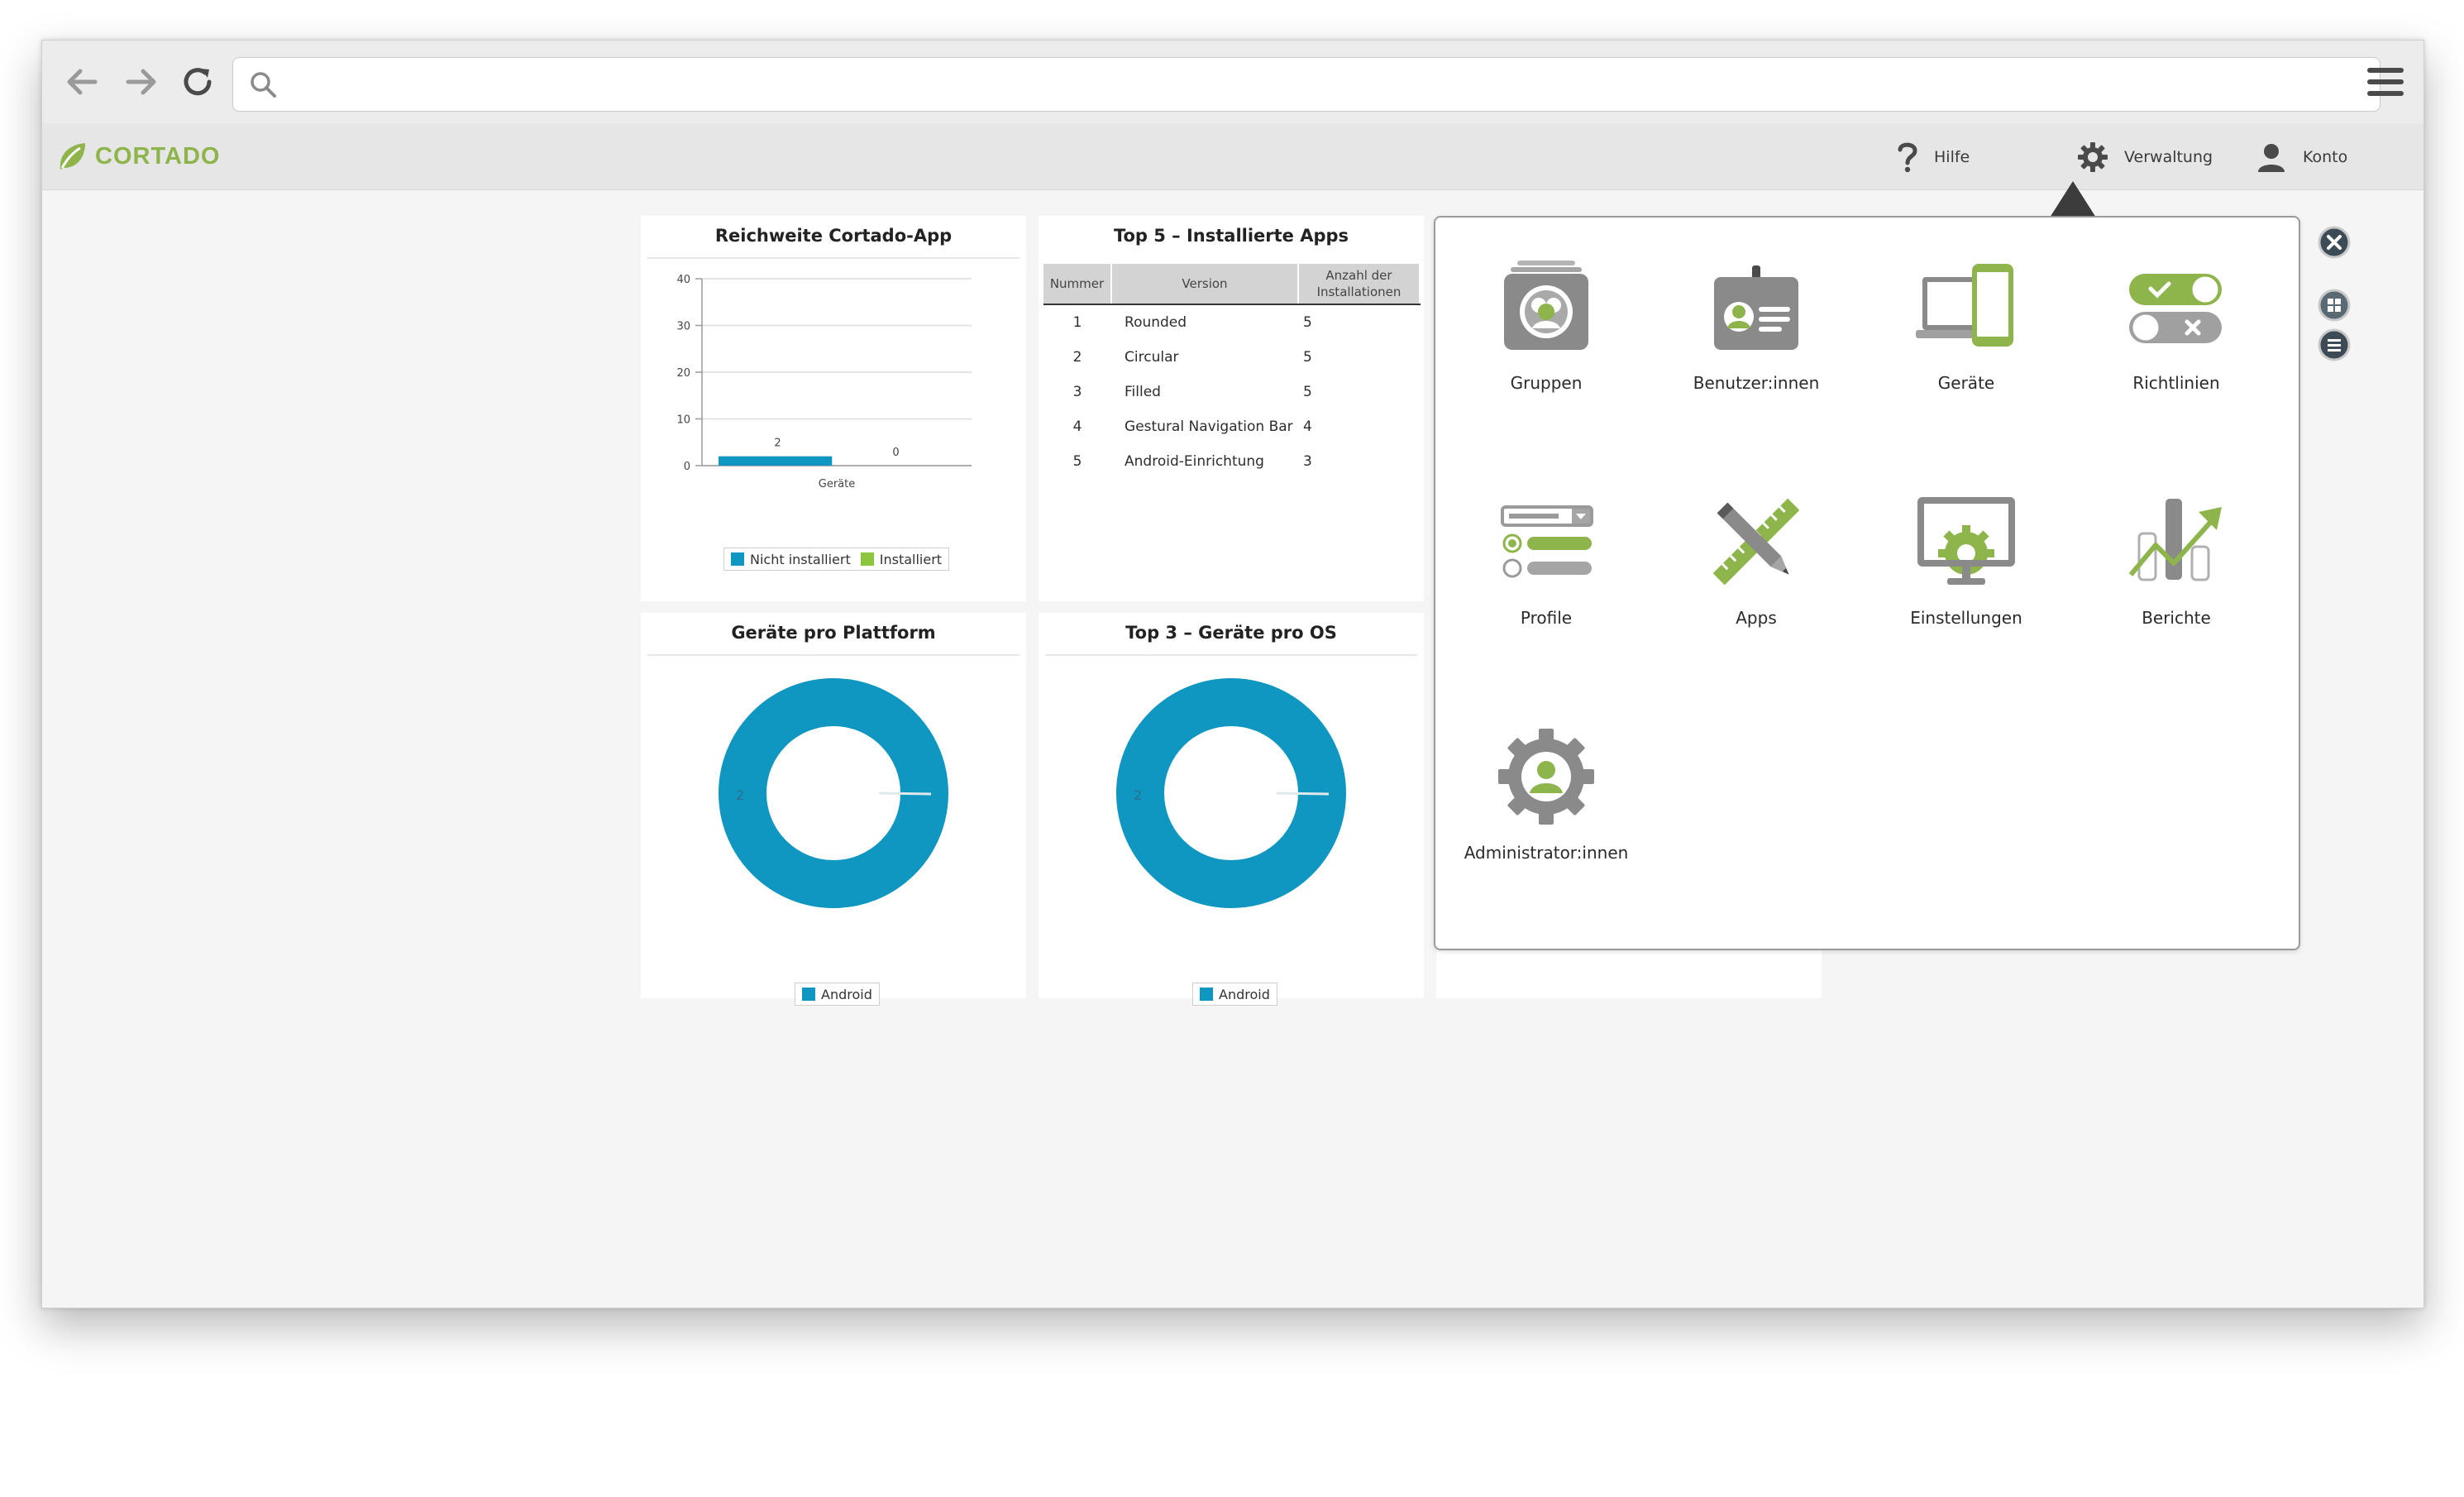 The height and width of the screenshot is (1497, 2464). Describe the element at coordinates (1757, 383) in the screenshot. I see `admin-item-label: Benutzer:innen` at that location.